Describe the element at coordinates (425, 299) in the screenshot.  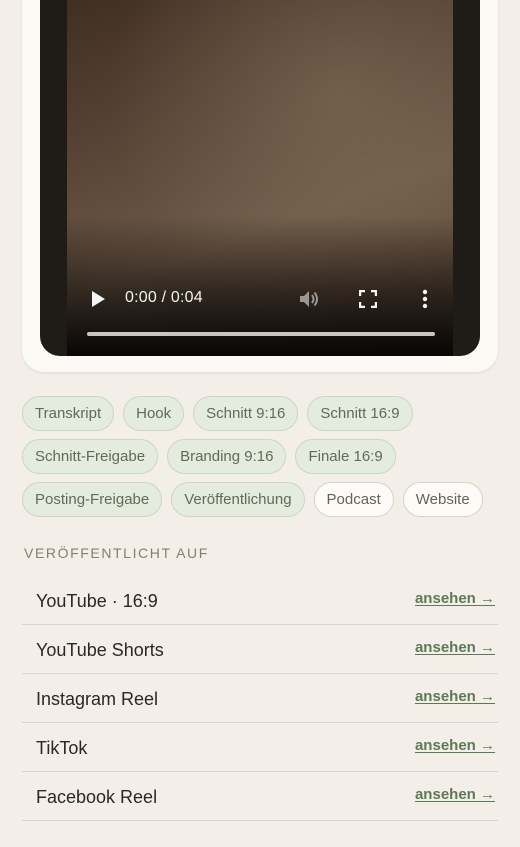
I see `more-vertical-icon` at that location.